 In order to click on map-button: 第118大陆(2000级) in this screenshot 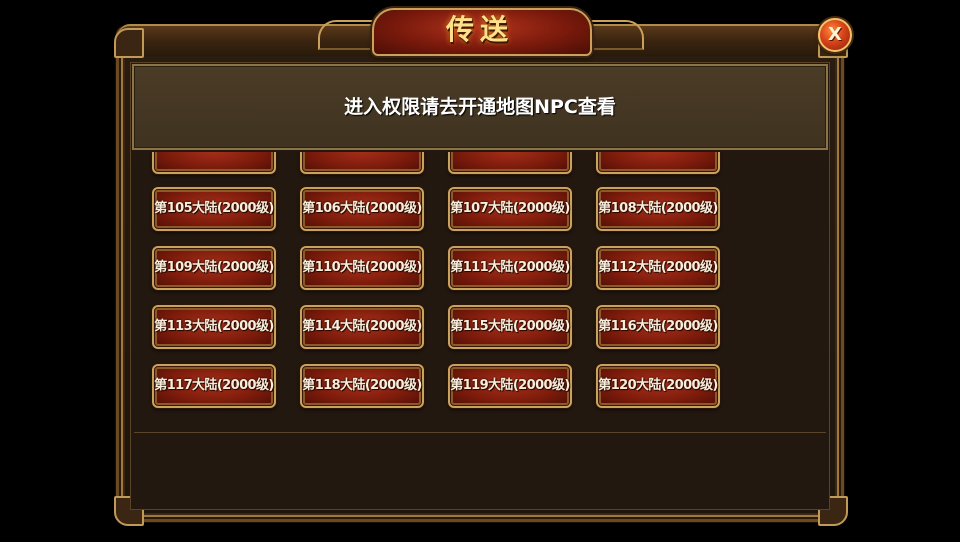, I will do `click(362, 386)`.